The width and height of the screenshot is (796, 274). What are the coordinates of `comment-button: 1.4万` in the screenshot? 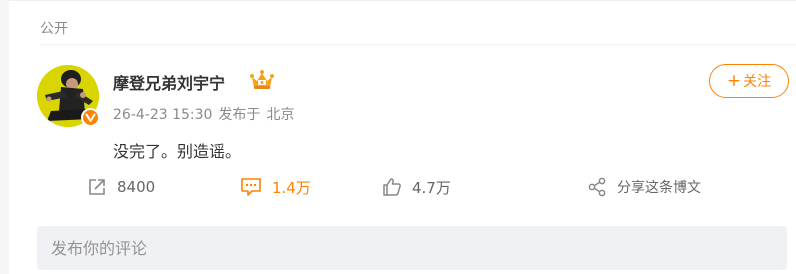 It's located at (275, 187).